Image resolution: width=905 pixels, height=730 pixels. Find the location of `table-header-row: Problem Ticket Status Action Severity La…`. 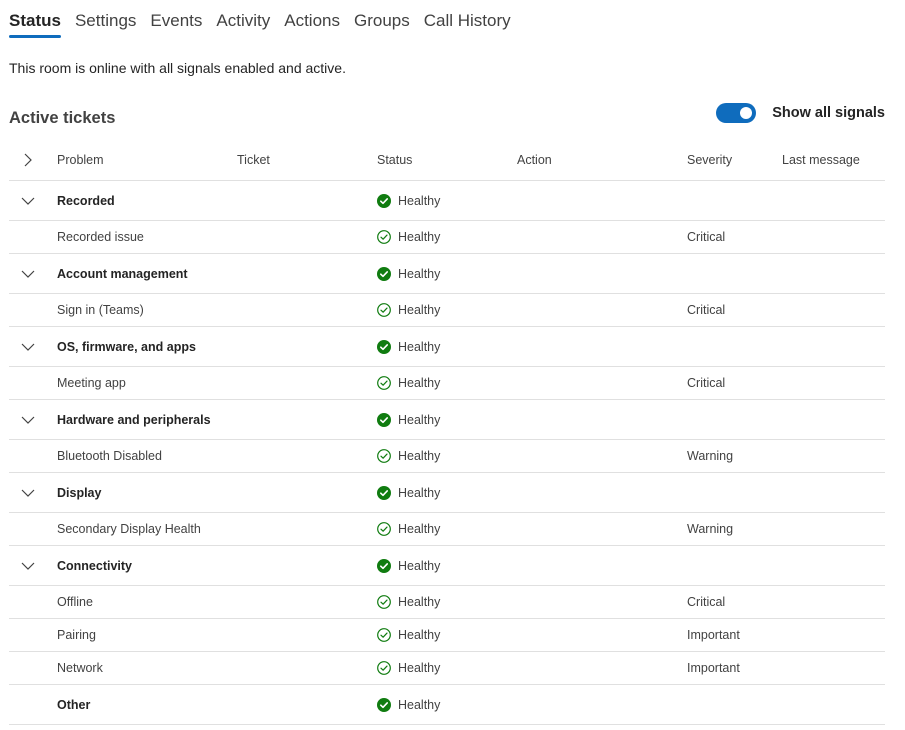

table-header-row: Problem Ticket Status Action Severity La… is located at coordinates (447, 160).